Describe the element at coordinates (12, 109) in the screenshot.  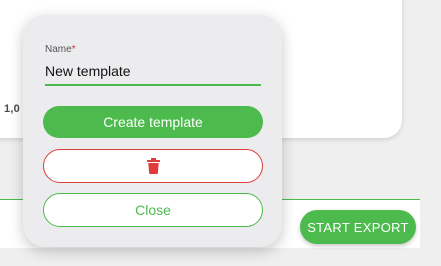
I see `background-value-text: 1,0` at that location.